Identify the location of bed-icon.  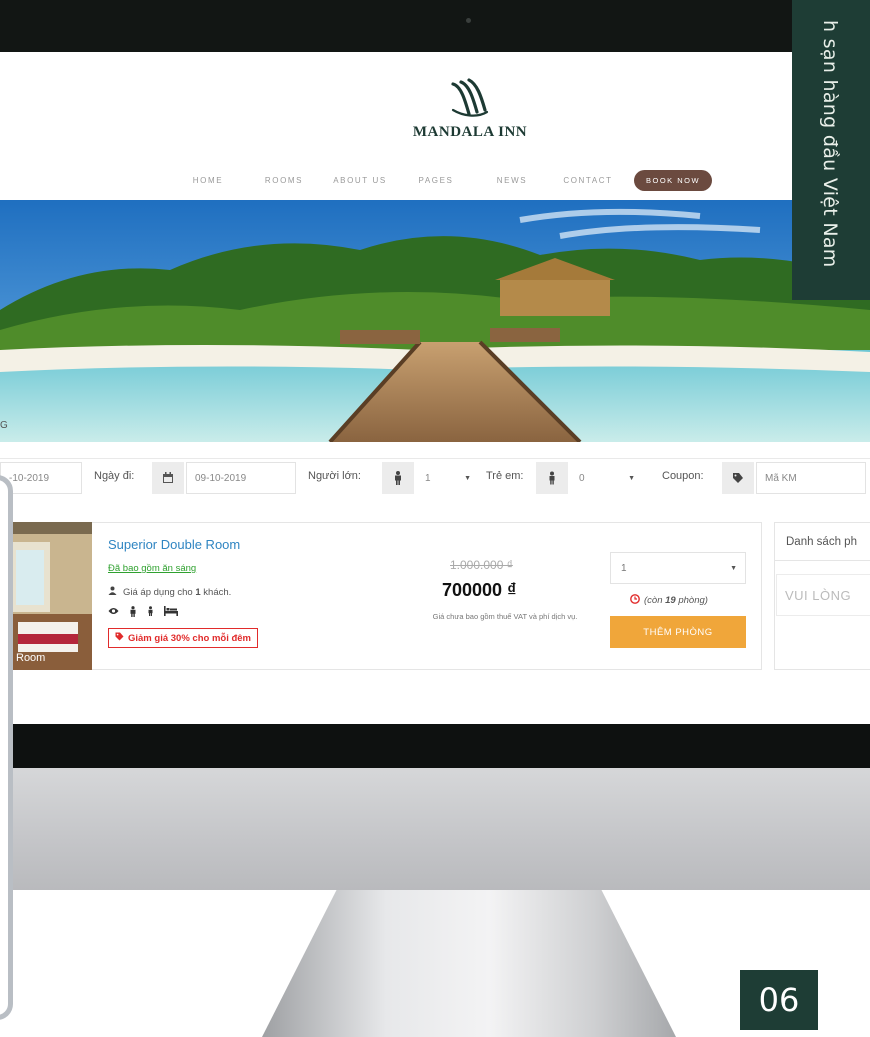
(171, 613).